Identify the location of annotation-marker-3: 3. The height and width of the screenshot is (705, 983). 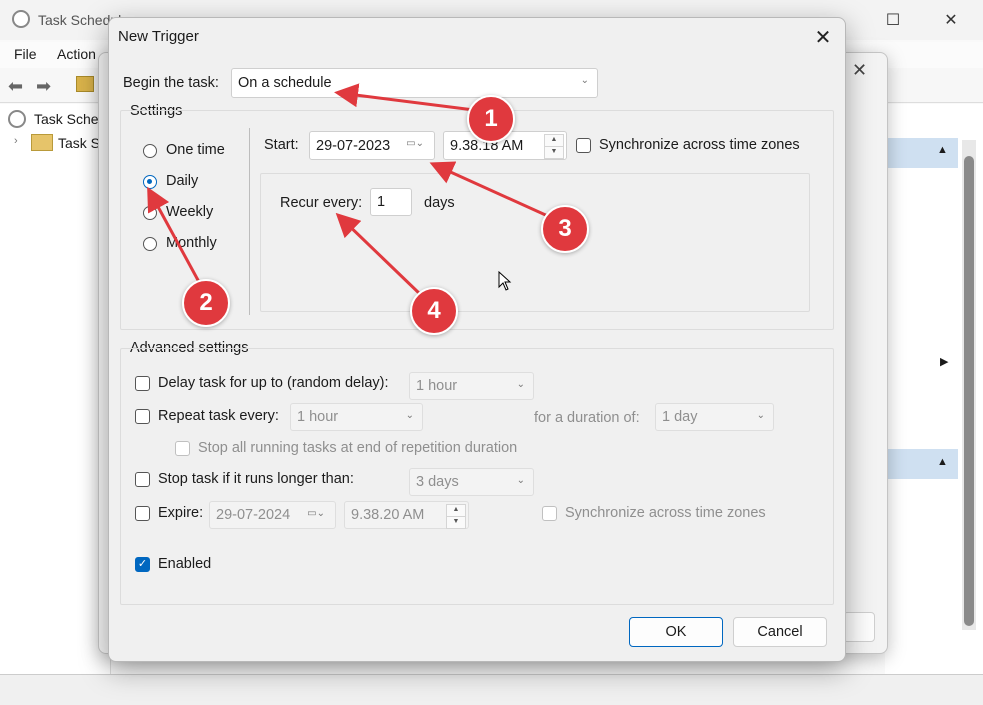
(565, 229).